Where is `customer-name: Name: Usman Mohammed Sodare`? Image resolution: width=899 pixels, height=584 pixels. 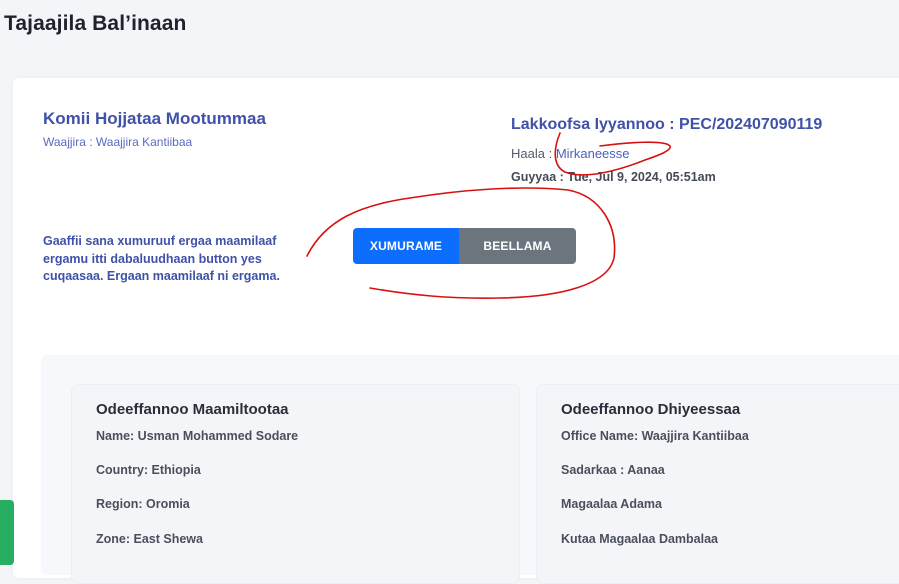
customer-name: Name: Usman Mohammed Sodare is located at coordinates (197, 436).